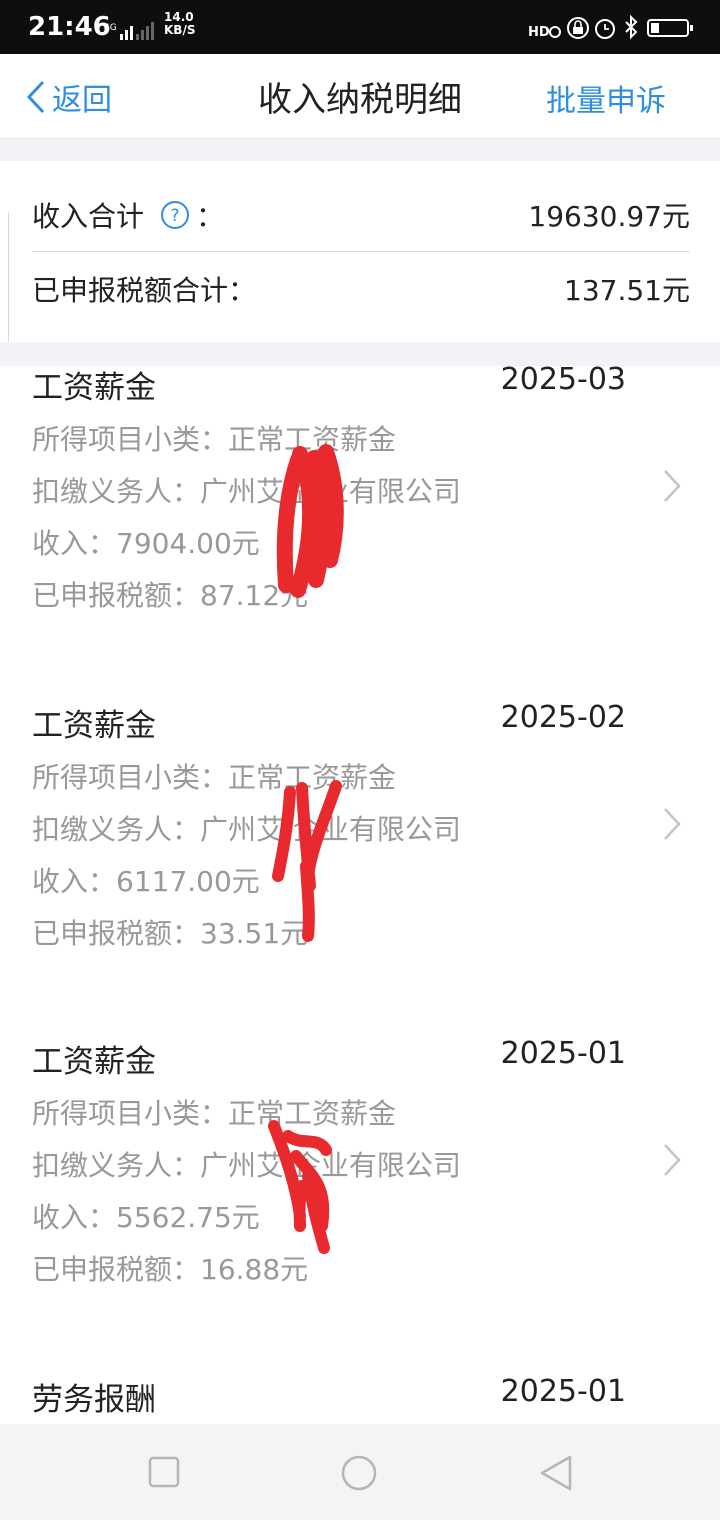  What do you see at coordinates (563, 717) in the screenshot?
I see `record-date: 2025-02` at bounding box center [563, 717].